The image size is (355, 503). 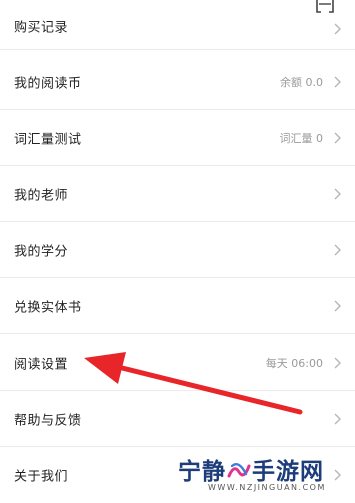 I want to click on watermark-title: 宁静 手游网, so click(x=251, y=469).